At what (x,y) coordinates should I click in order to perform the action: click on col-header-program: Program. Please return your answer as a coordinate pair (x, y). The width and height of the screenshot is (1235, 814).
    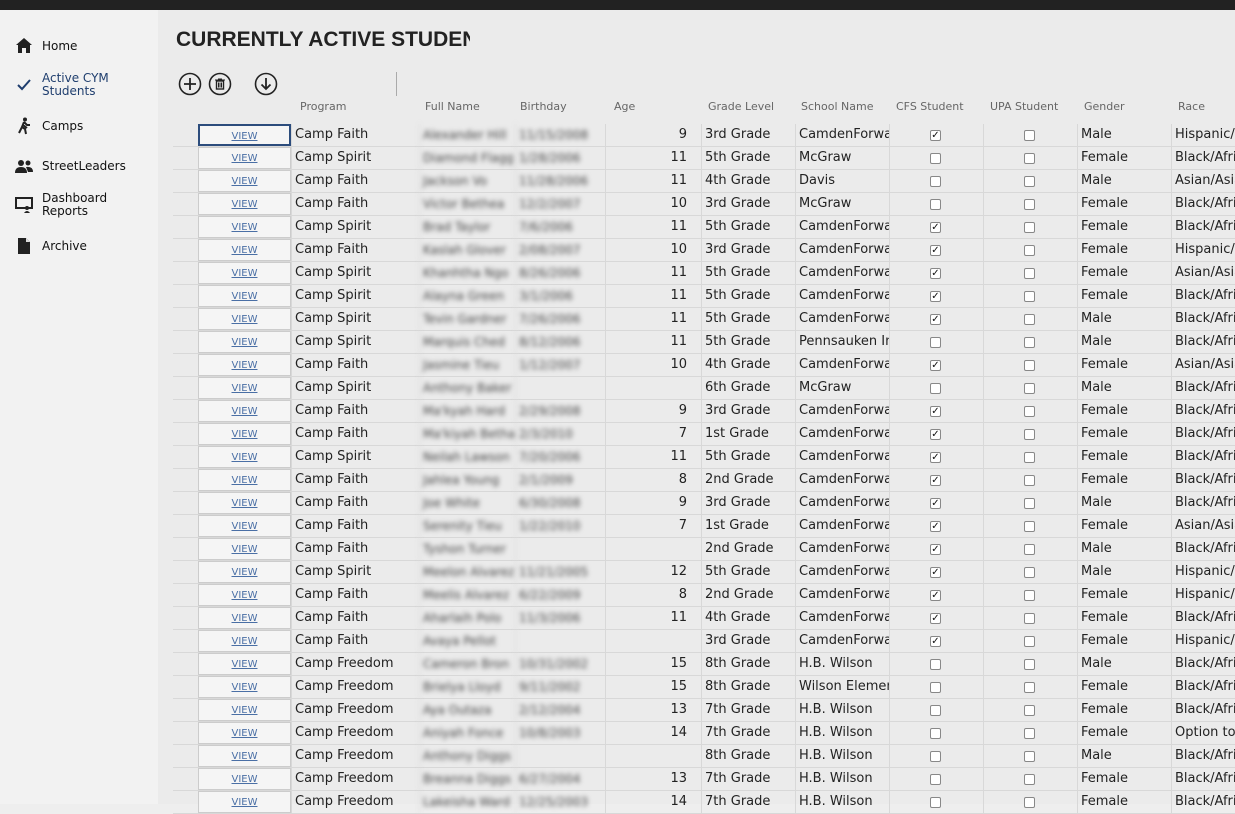
    Looking at the image, I should click on (323, 106).